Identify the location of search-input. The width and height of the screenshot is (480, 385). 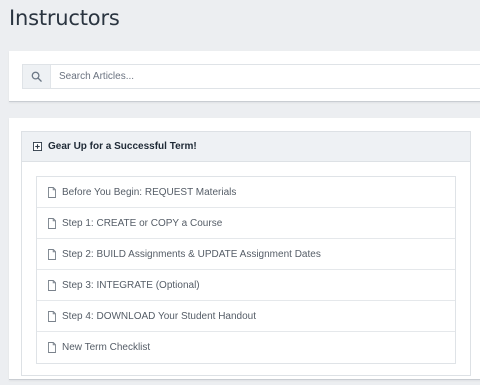
(265, 76).